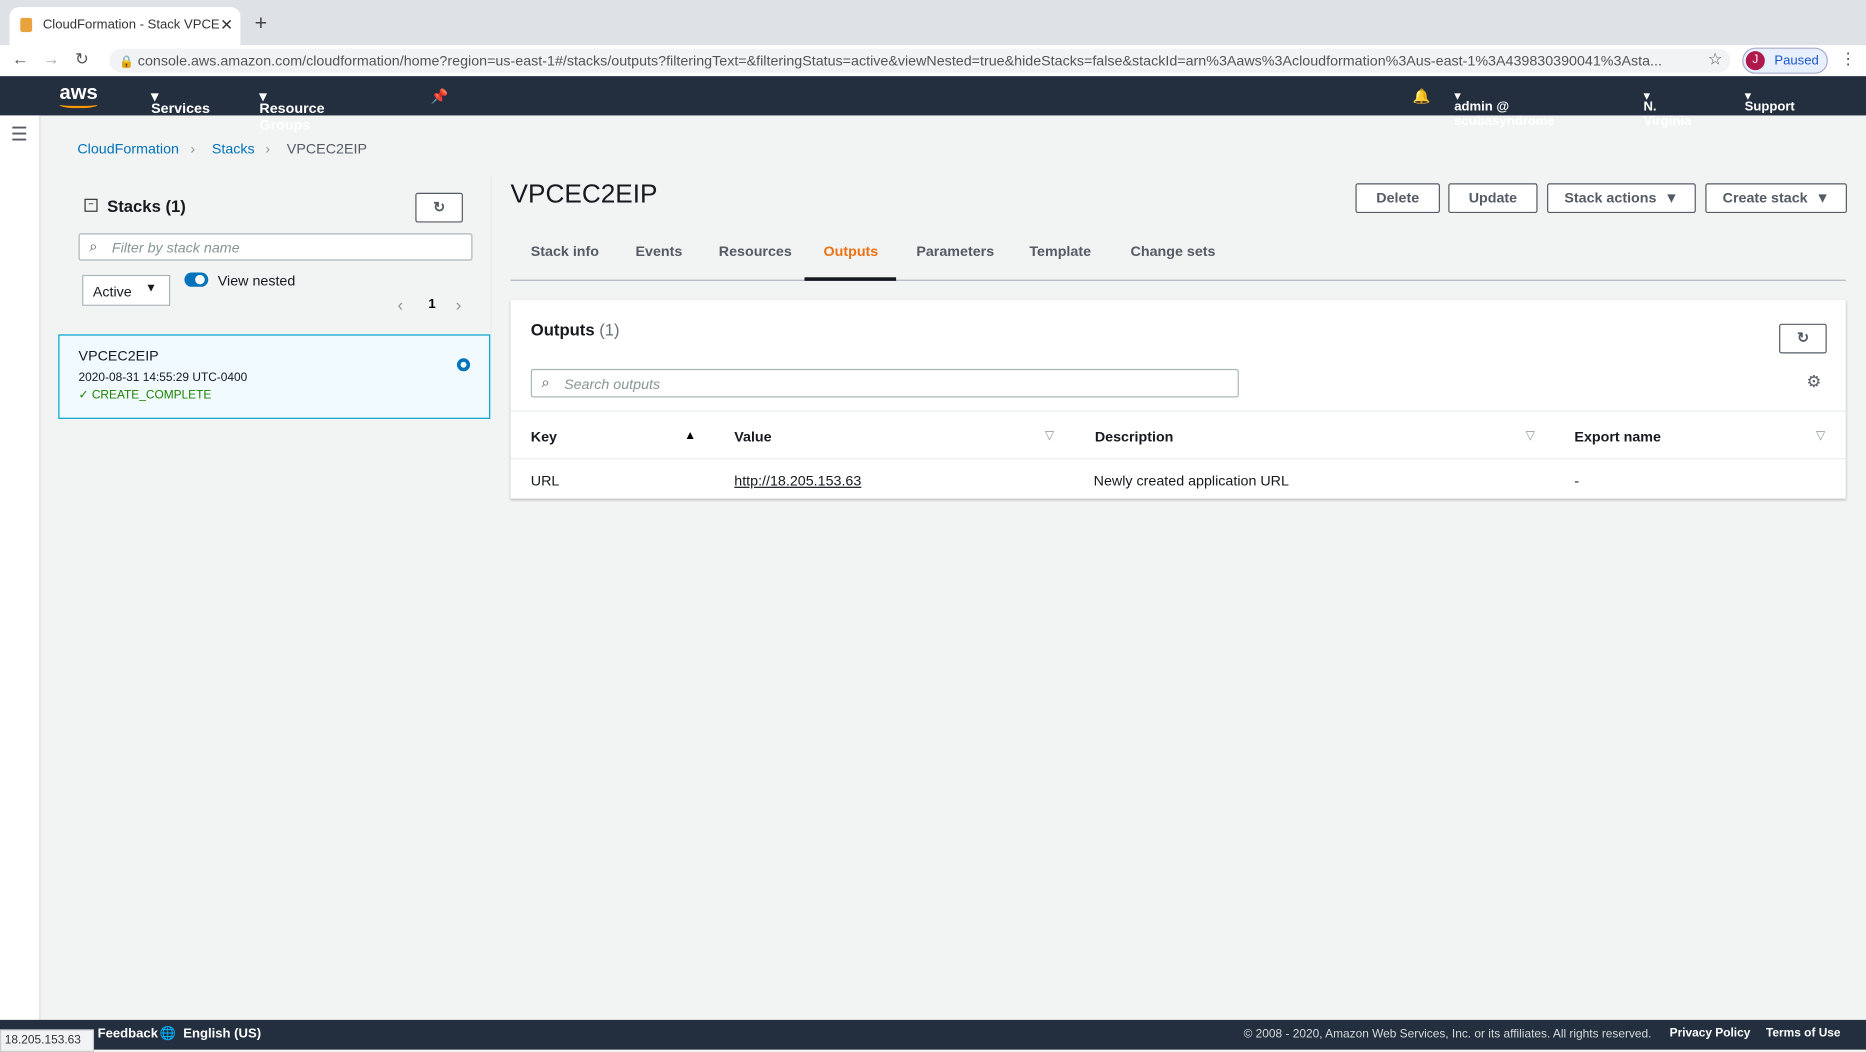 This screenshot has height=1052, width=1866. I want to click on outputs-count: (1), so click(609, 330).